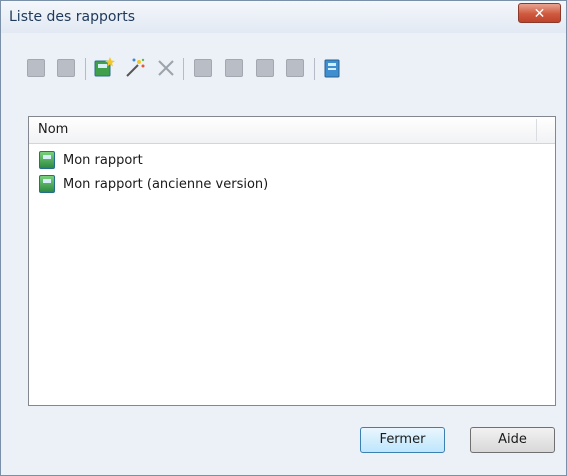  Describe the element at coordinates (103, 160) in the screenshot. I see `list-item-label: Mon rapport` at that location.